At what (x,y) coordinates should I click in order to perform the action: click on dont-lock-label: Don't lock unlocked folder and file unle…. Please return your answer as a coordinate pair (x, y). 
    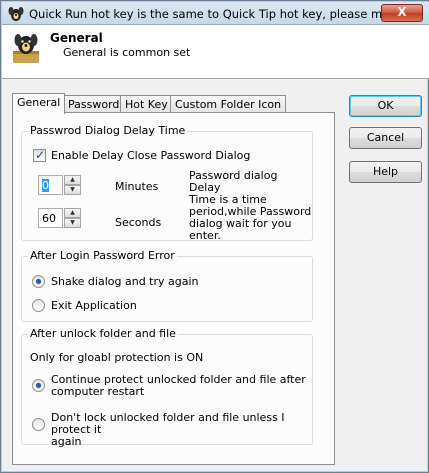
    Looking at the image, I should click on (168, 429).